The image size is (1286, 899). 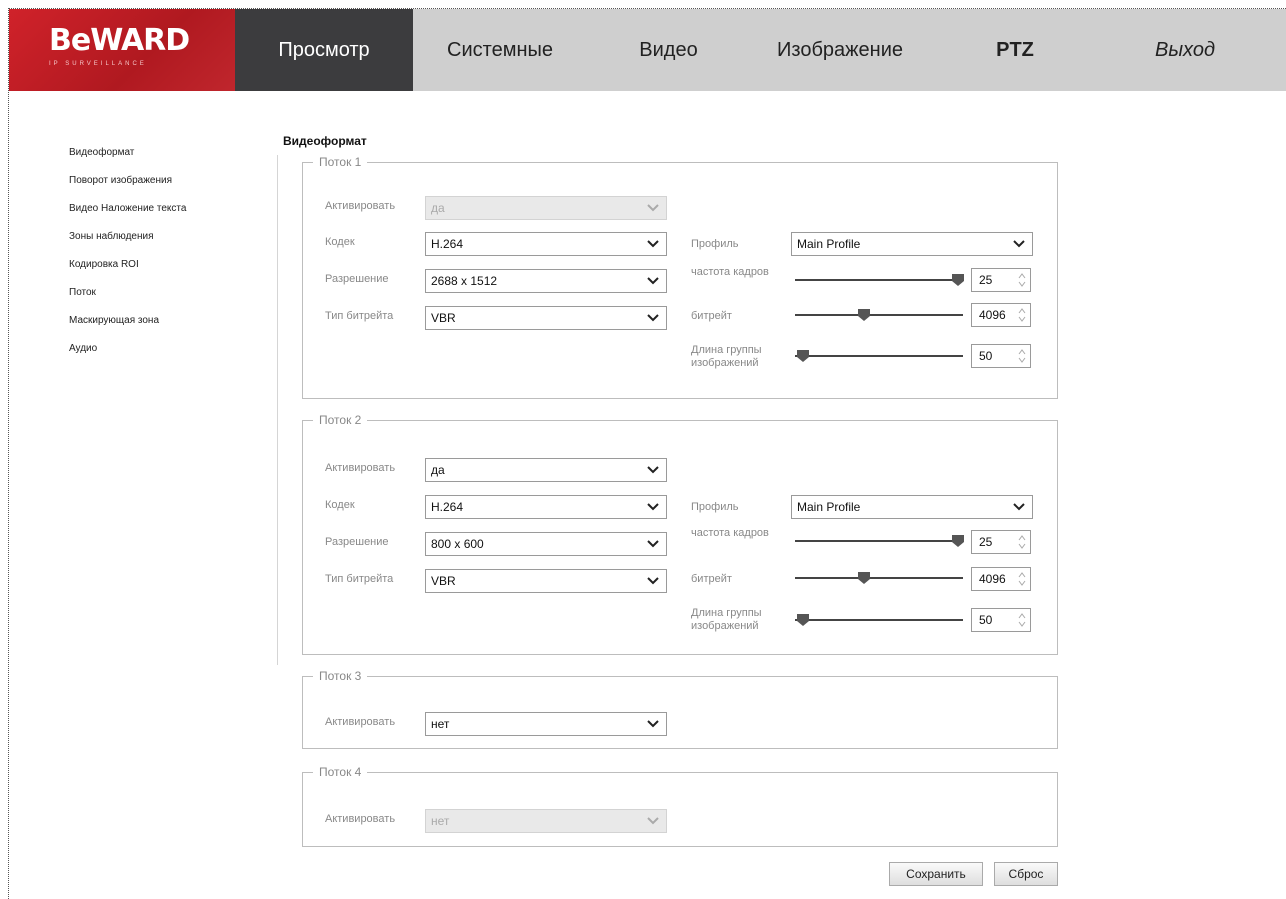 I want to click on nav-tab-view: Просмотр, so click(x=324, y=50).